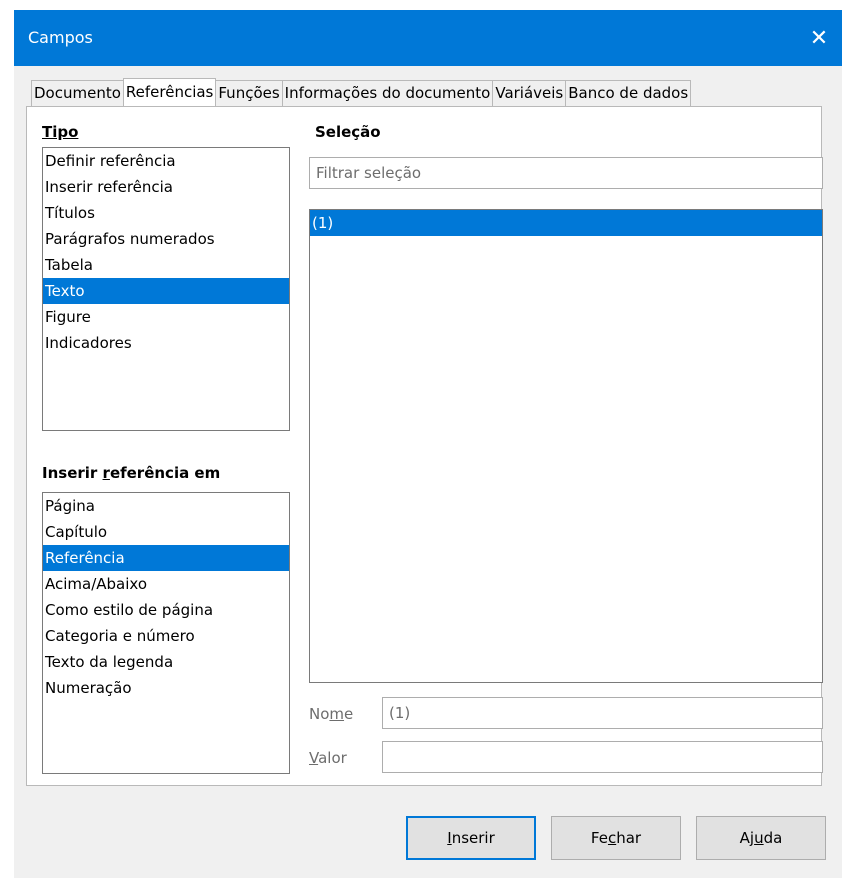  Describe the element at coordinates (131, 473) in the screenshot. I see `insert-reference-label: Inserir referência em` at that location.